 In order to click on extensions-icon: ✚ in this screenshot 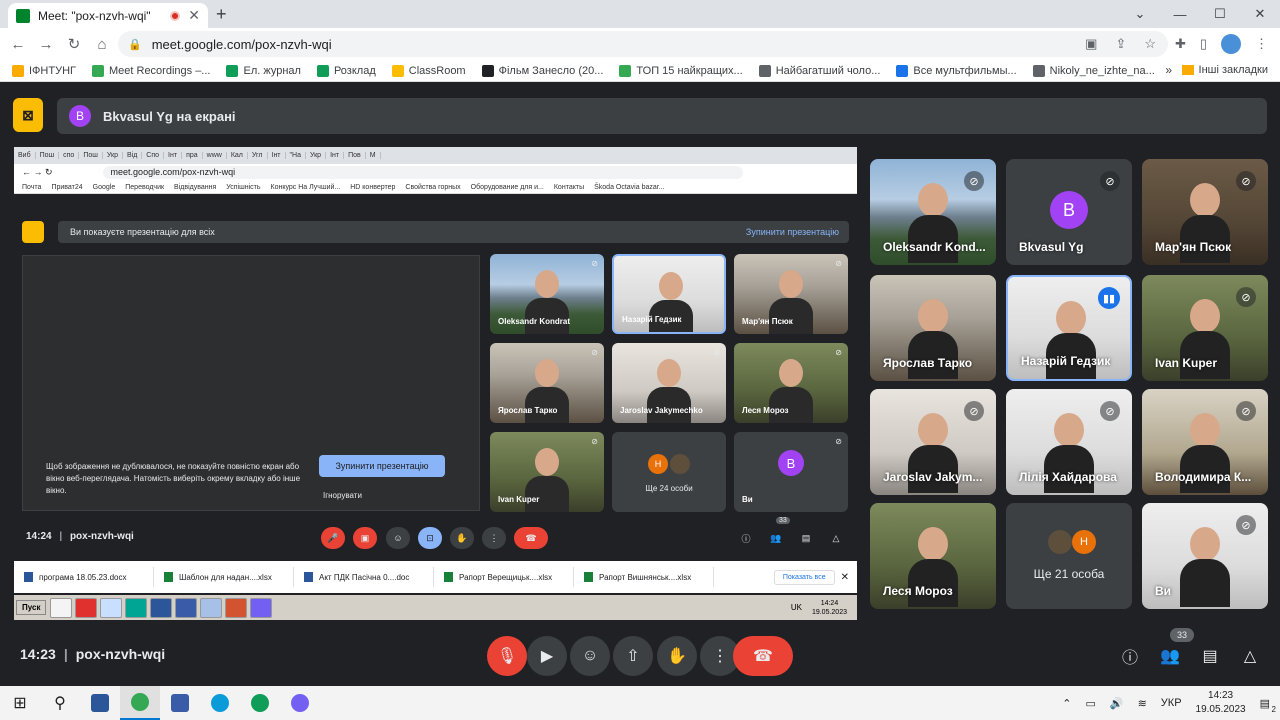, I will do `click(1180, 44)`.